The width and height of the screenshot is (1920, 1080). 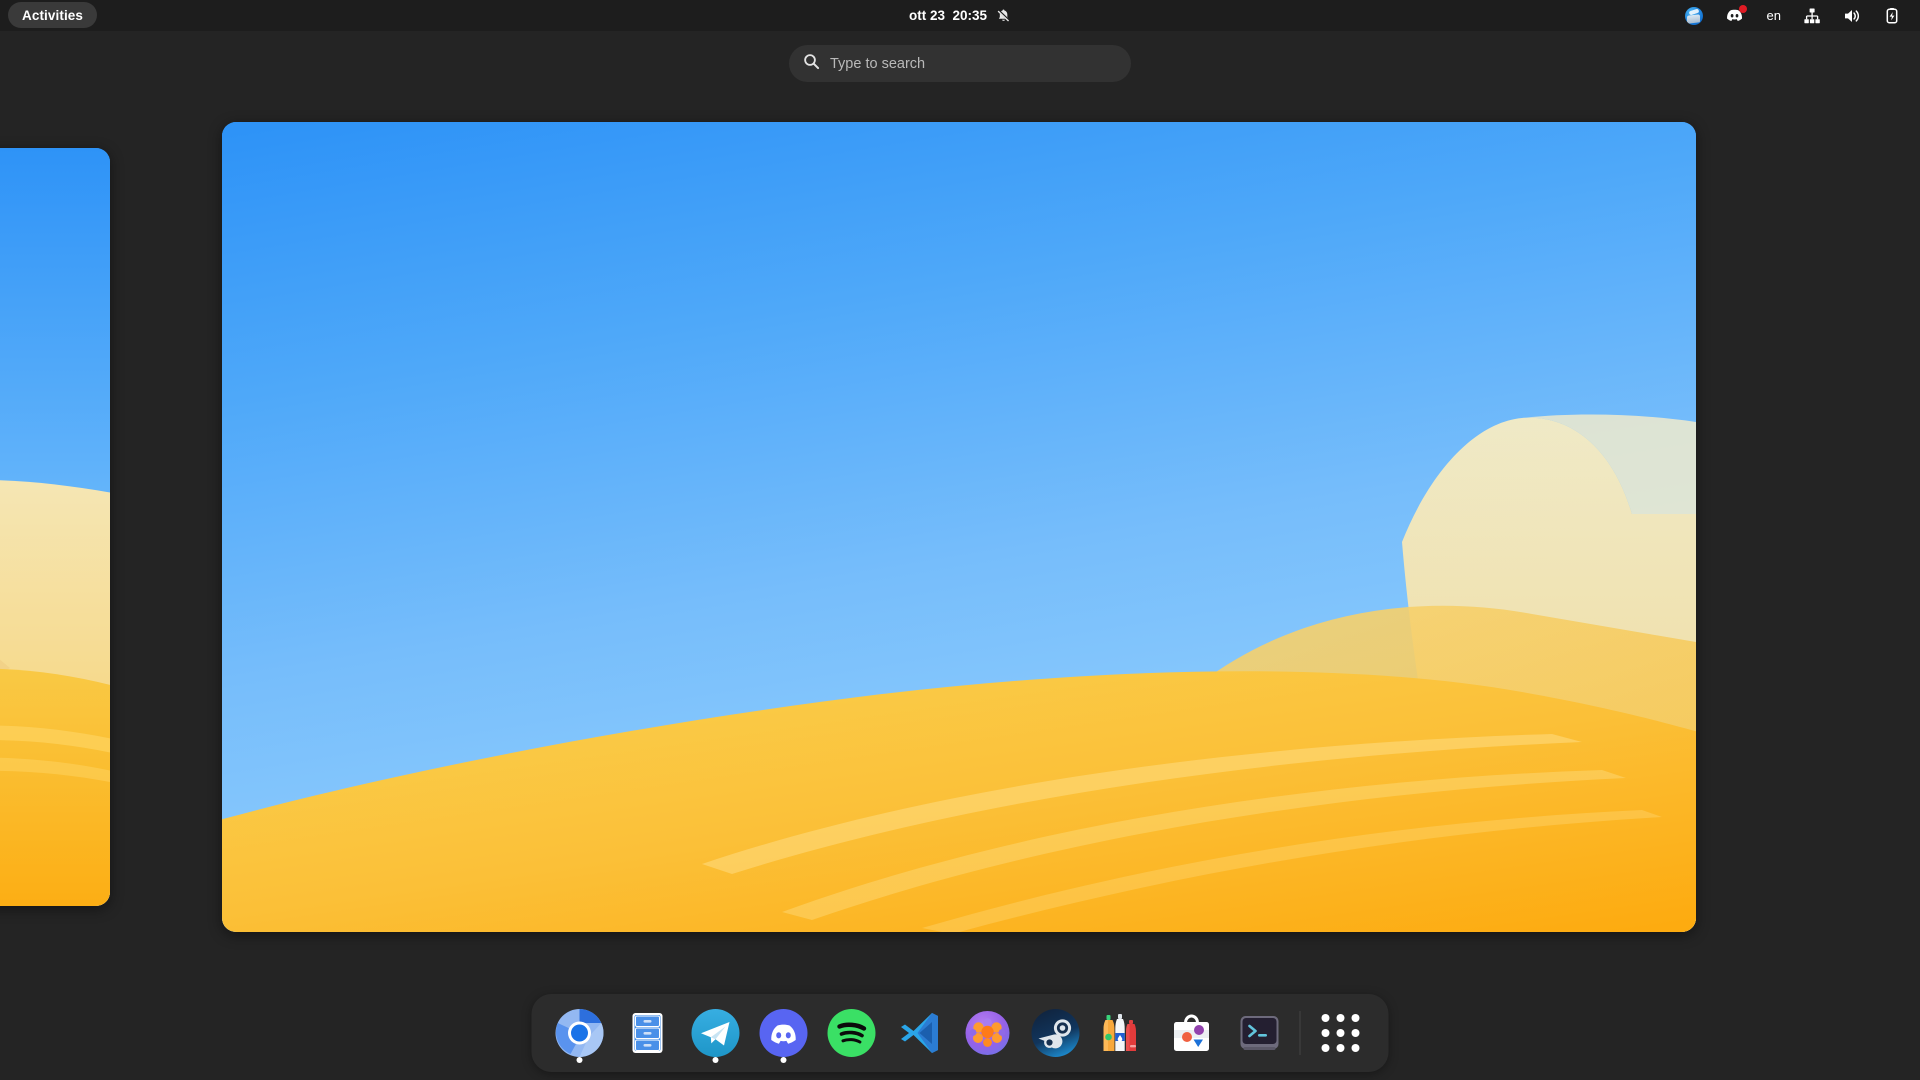 I want to click on chromium-icon, so click(x=580, y=1033).